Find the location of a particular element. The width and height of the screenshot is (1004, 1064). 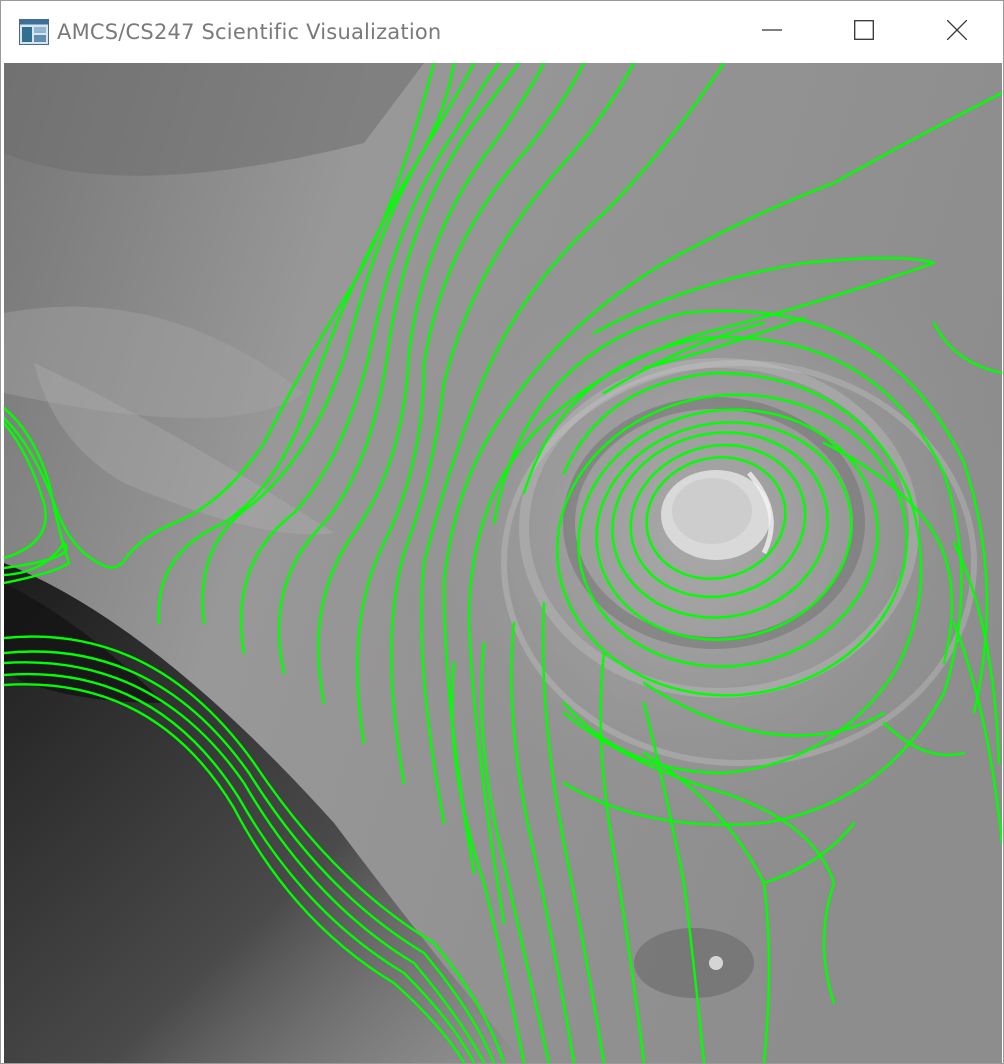

minimize-button is located at coordinates (772, 32).